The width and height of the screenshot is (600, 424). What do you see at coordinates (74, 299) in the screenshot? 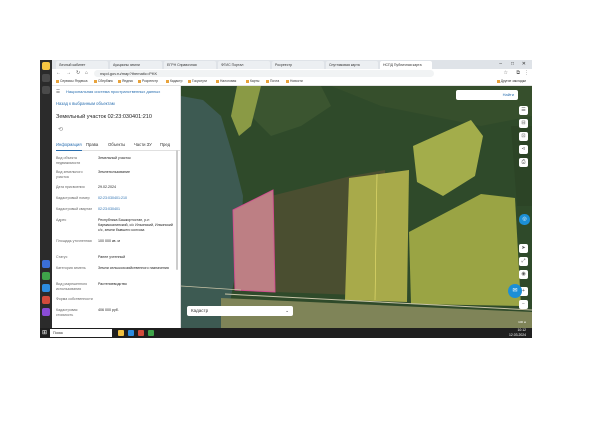
I see `info-label: Форма собственности` at bounding box center [74, 299].